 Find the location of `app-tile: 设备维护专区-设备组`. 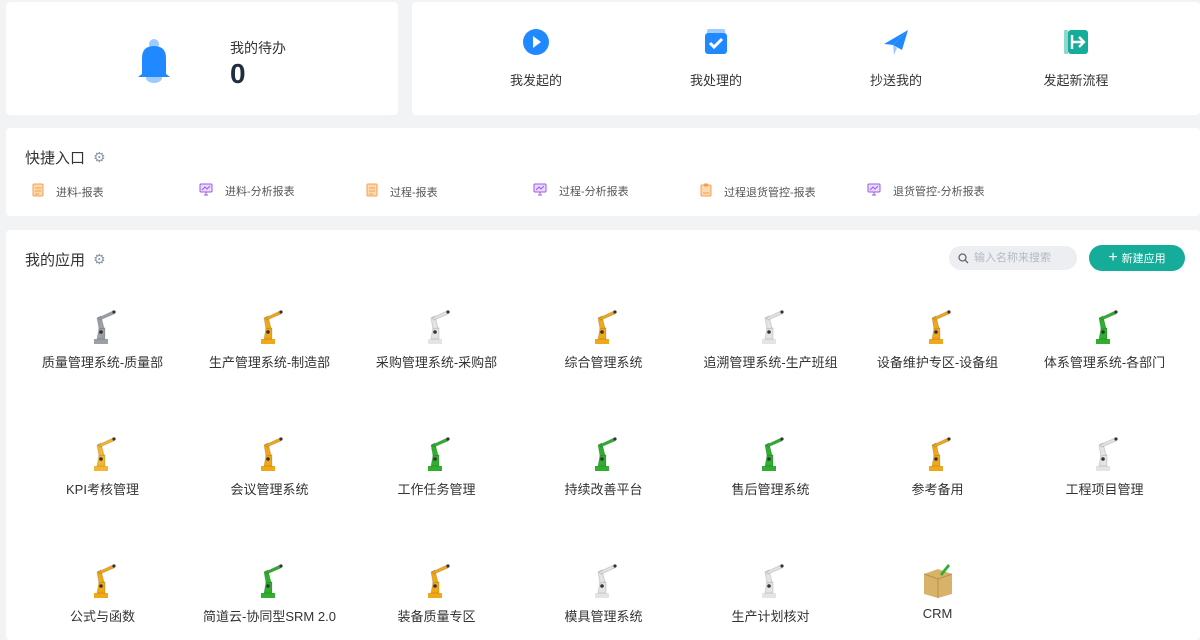

app-tile: 设备维护专区-设备组 is located at coordinates (937, 335).